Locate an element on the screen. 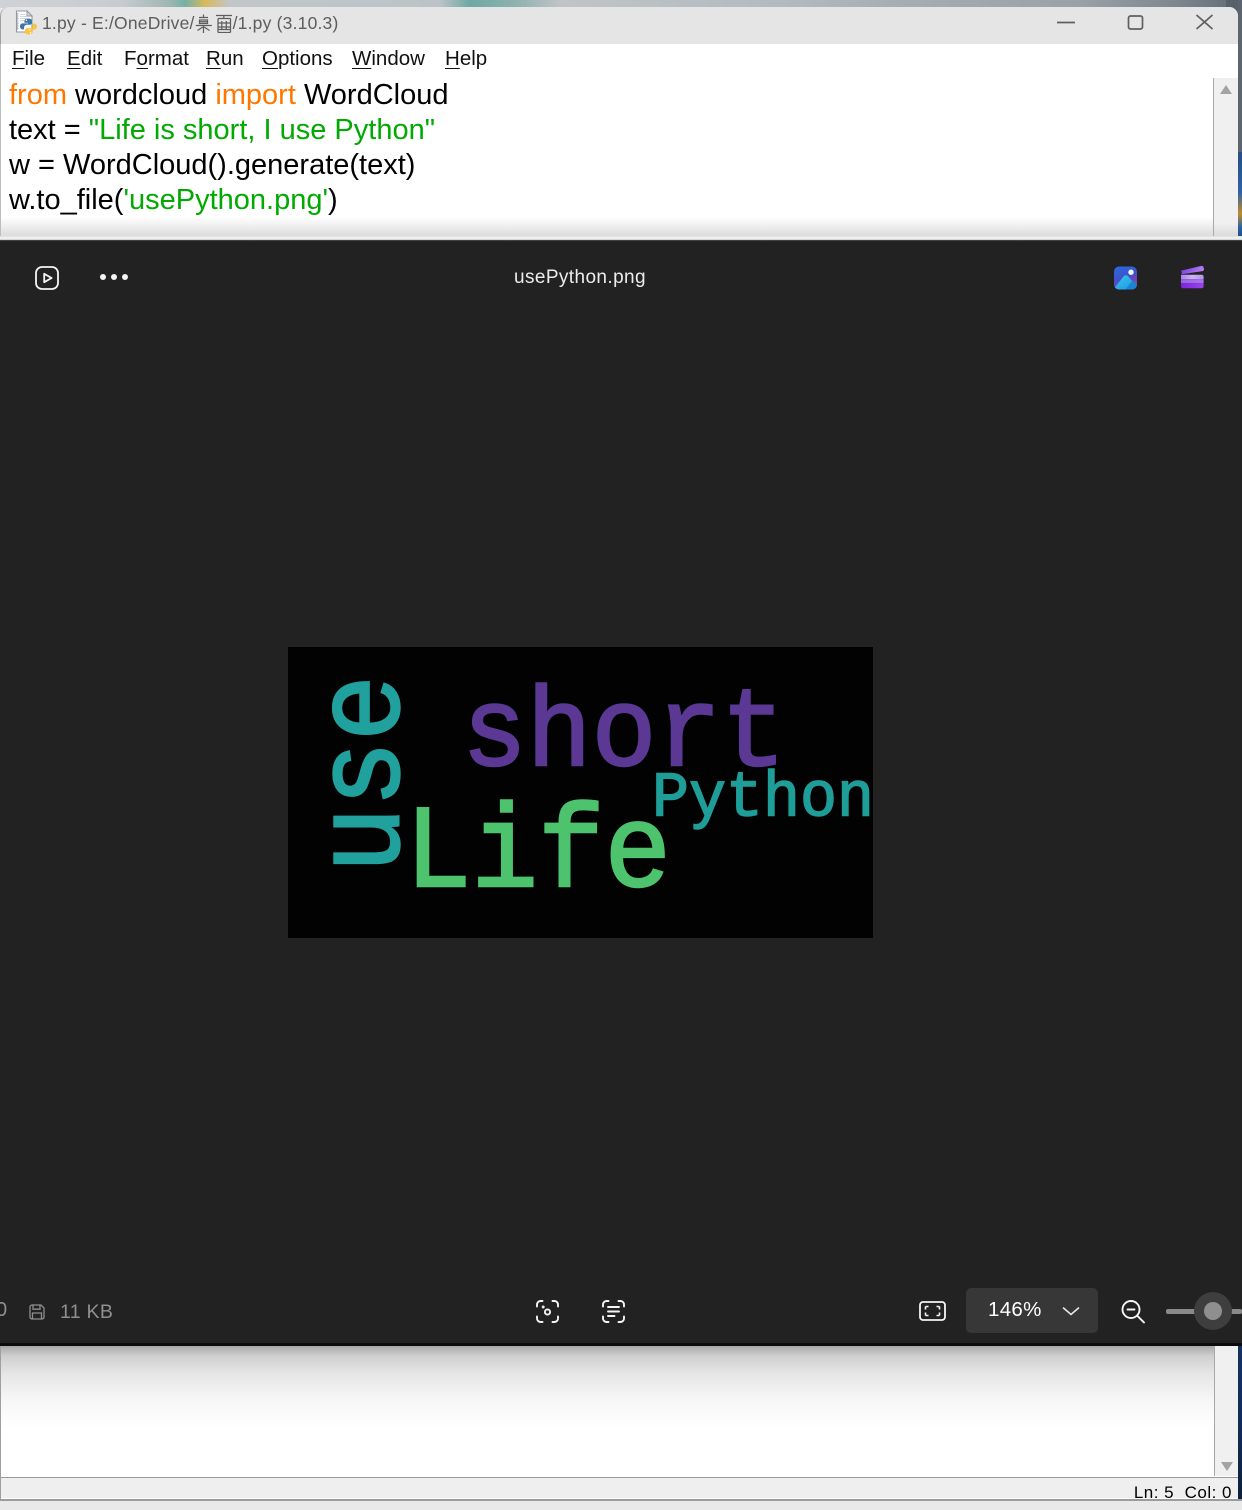 The image size is (1242, 1510). svg-text: Python is located at coordinates (762, 800).